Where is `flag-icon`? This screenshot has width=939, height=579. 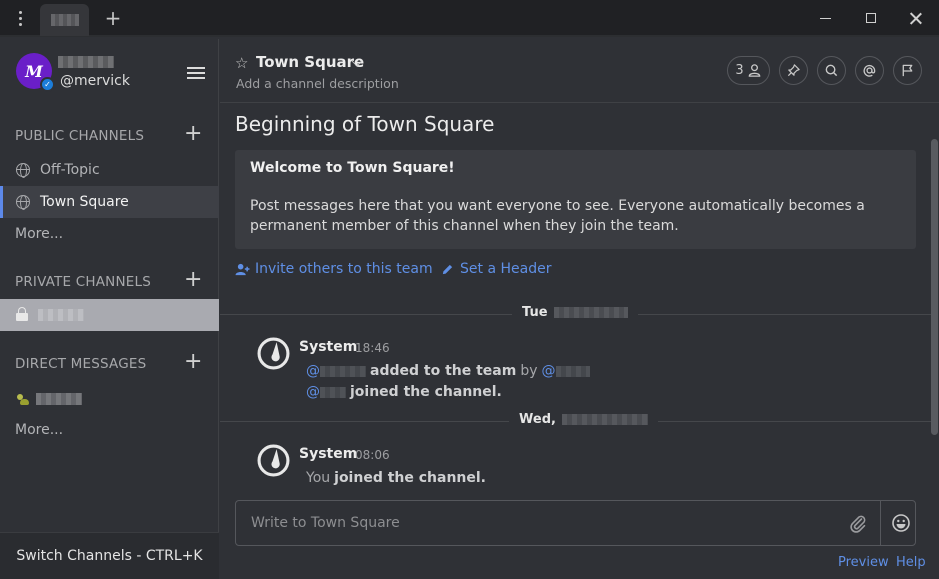
flag-icon is located at coordinates (907, 70).